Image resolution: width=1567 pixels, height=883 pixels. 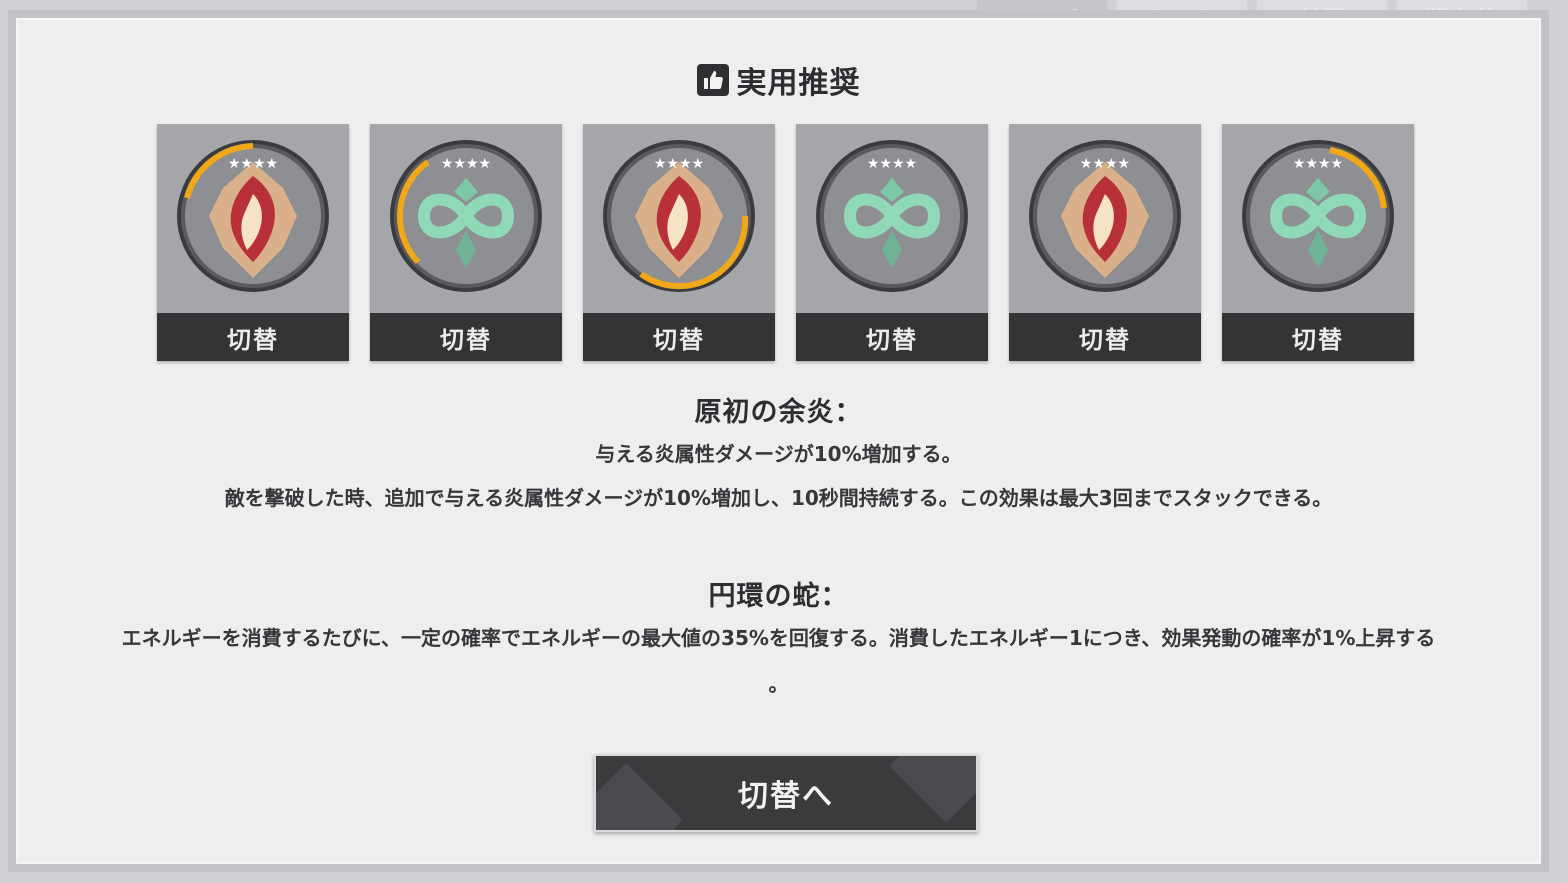 I want to click on module-card-2: ★★★★ 切替, so click(x=466, y=242).